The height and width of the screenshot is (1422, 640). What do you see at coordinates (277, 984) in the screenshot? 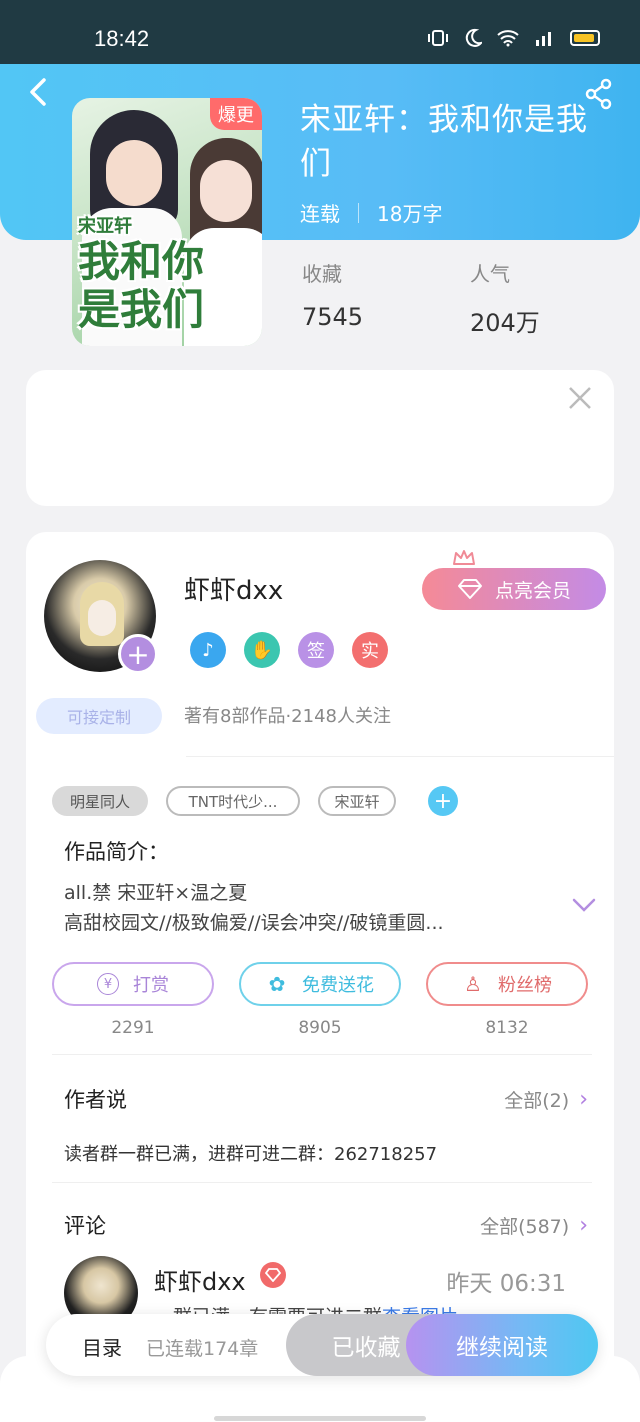
I see `flower-icon: ✿` at bounding box center [277, 984].